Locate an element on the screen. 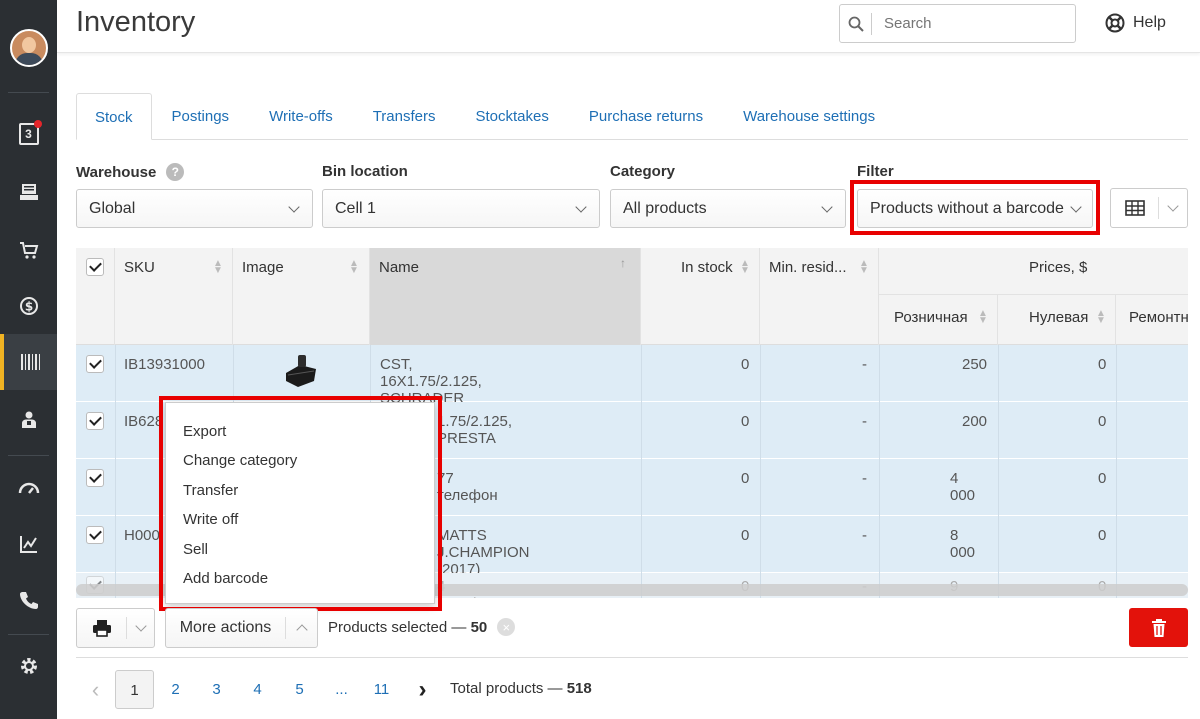  table-grid-icon is located at coordinates (1135, 208).